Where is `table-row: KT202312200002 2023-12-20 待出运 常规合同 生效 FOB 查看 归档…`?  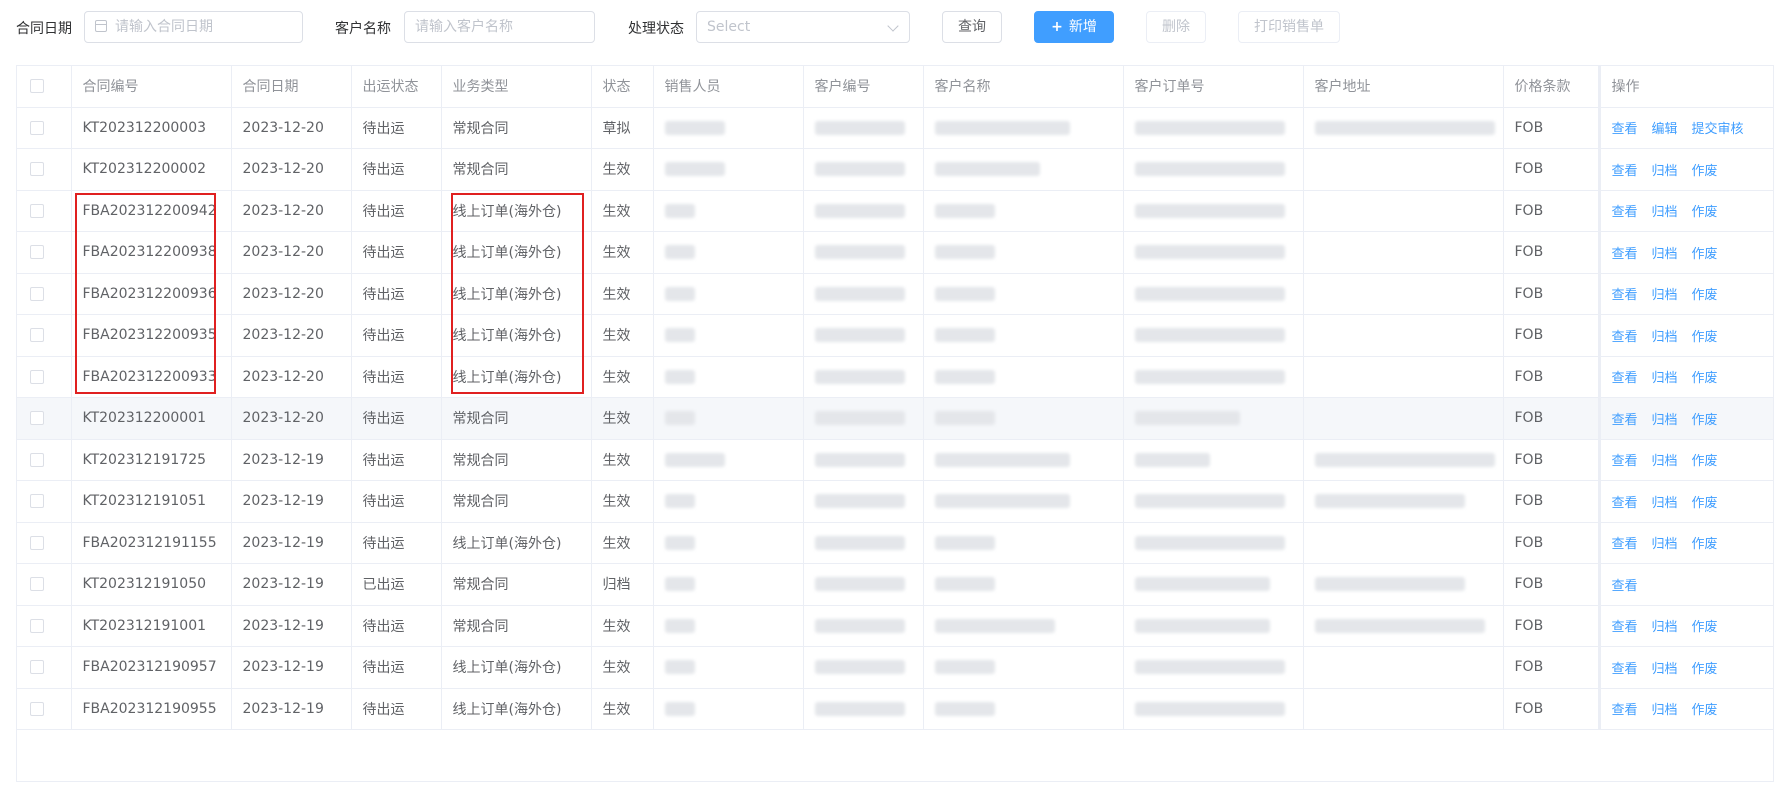 table-row: KT202312200002 2023-12-20 待出运 常规合同 生效 FOB 查看 归档… is located at coordinates (895, 169).